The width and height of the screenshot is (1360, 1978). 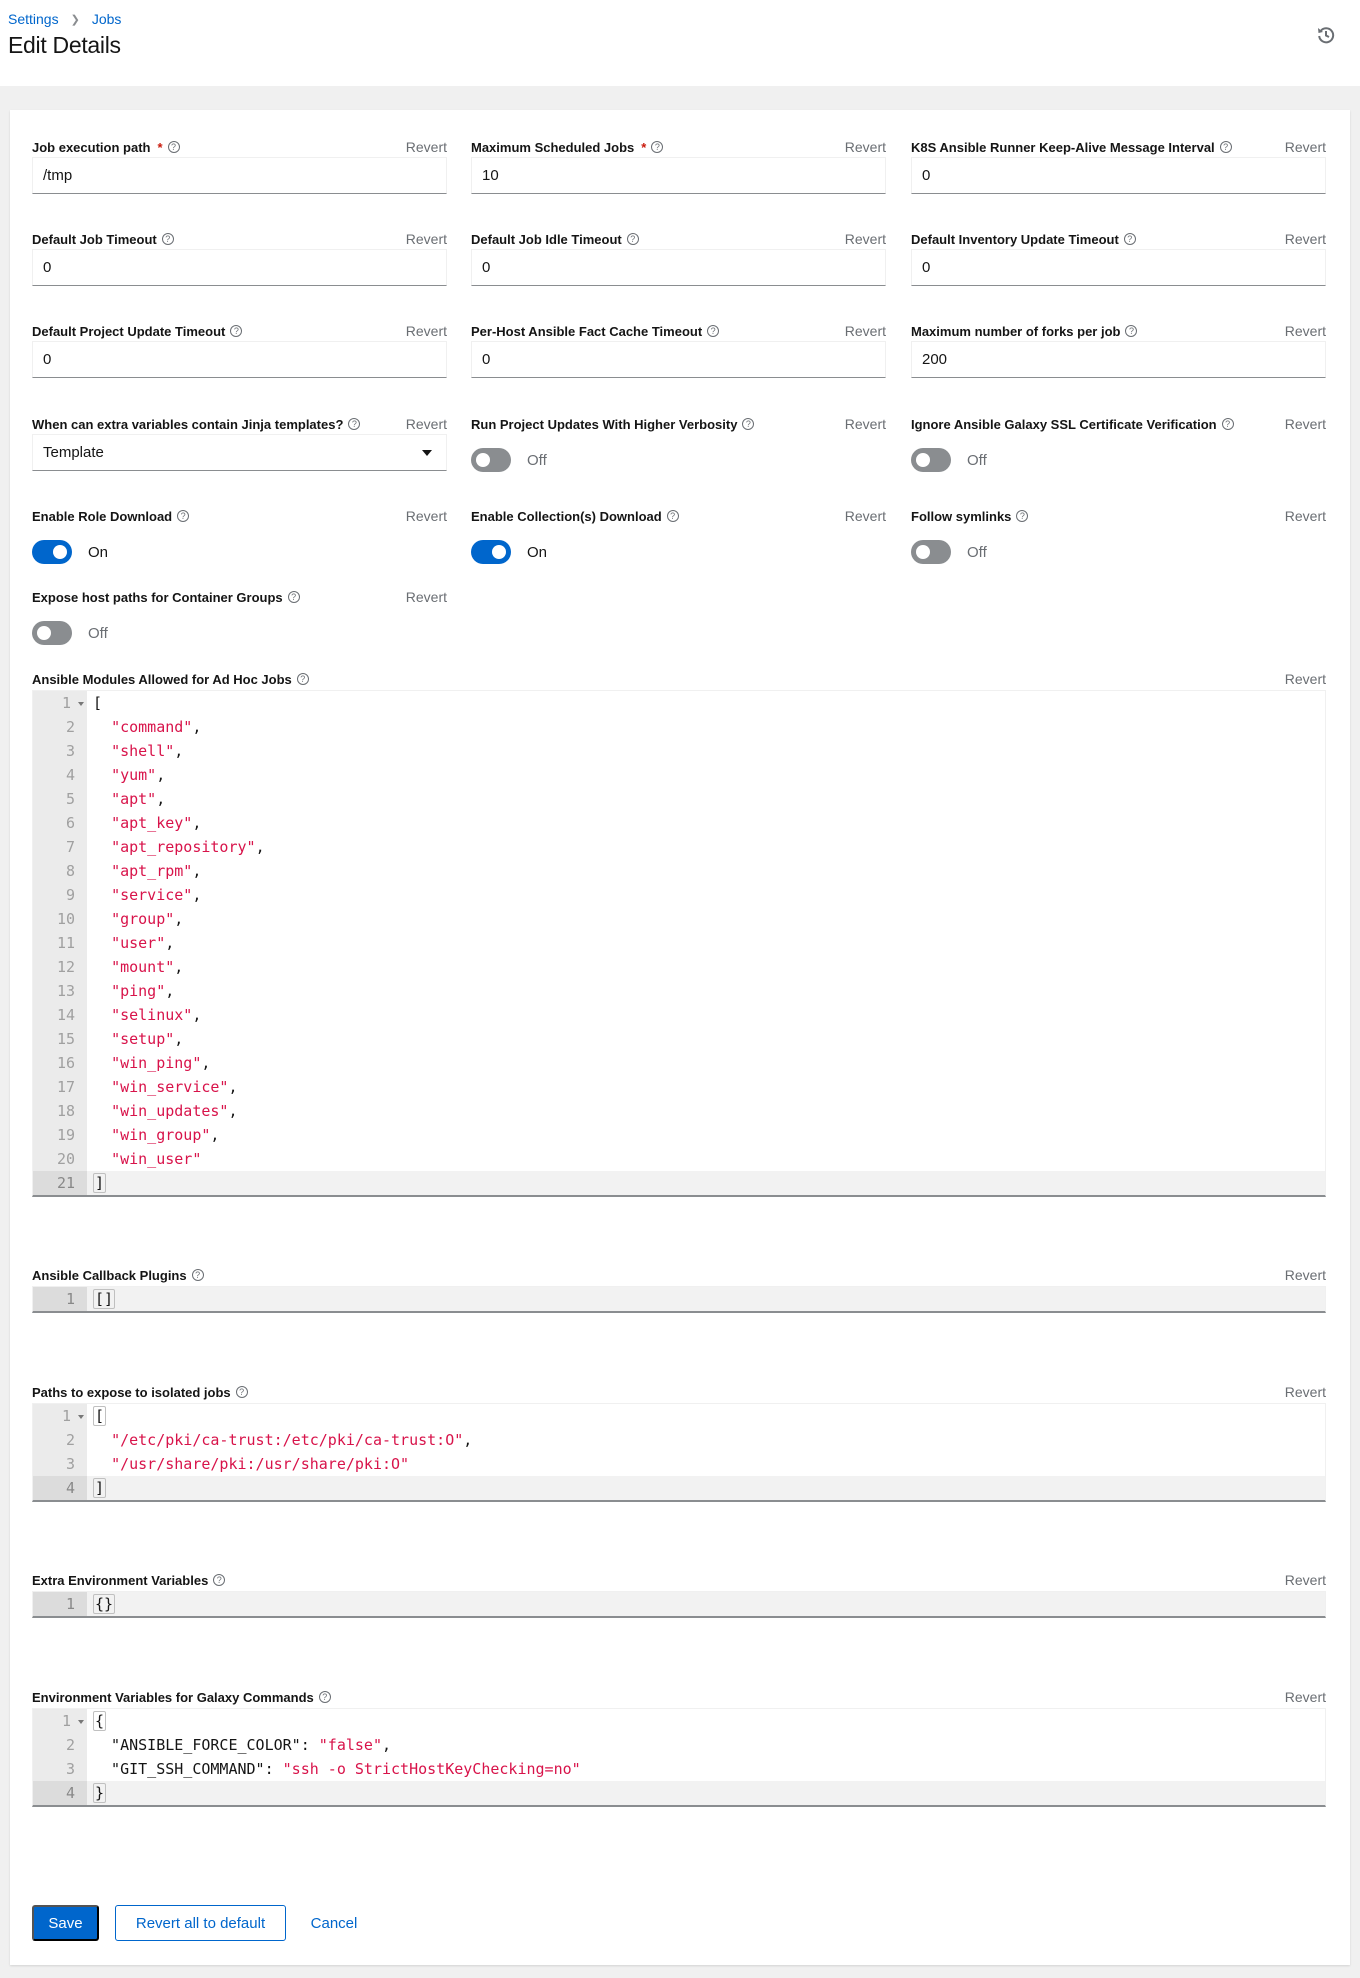 What do you see at coordinates (426, 239) in the screenshot?
I see `default_job_timeout-revert-button: Revert` at bounding box center [426, 239].